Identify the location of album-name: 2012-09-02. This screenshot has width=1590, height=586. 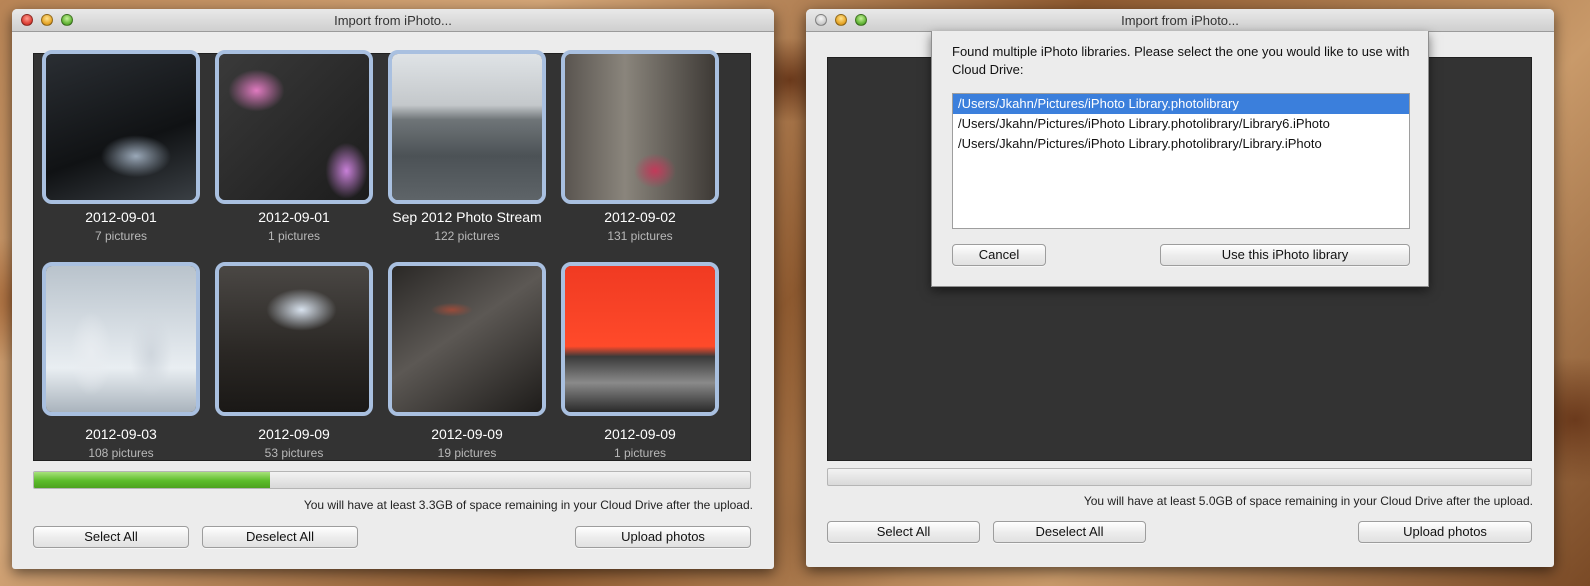
(640, 217).